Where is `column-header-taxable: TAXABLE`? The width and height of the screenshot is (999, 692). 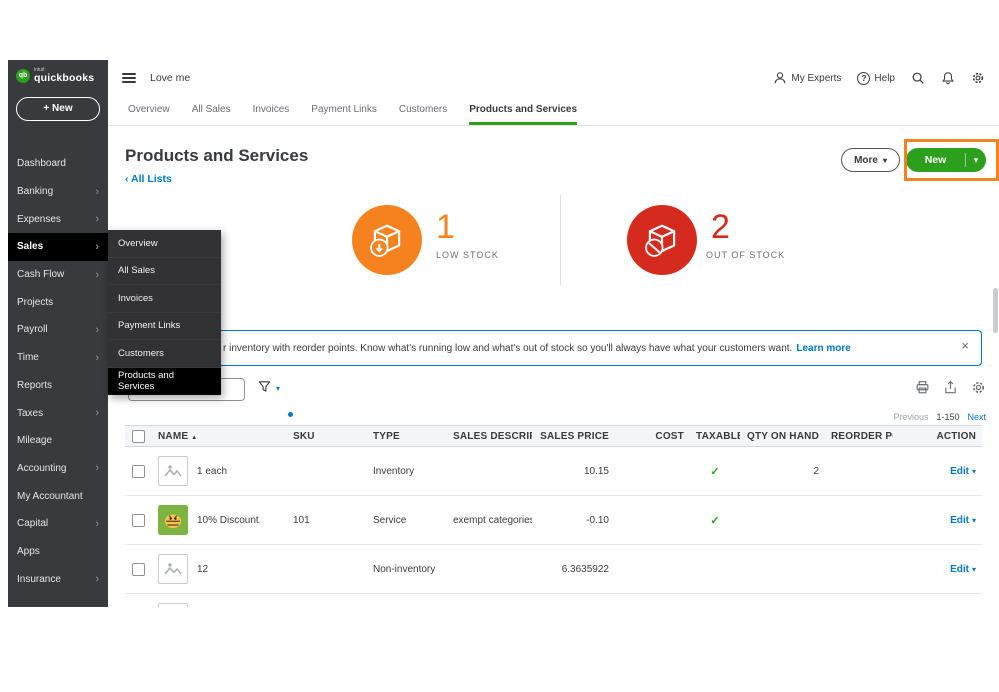
column-header-taxable: TAXABLE is located at coordinates (715, 436).